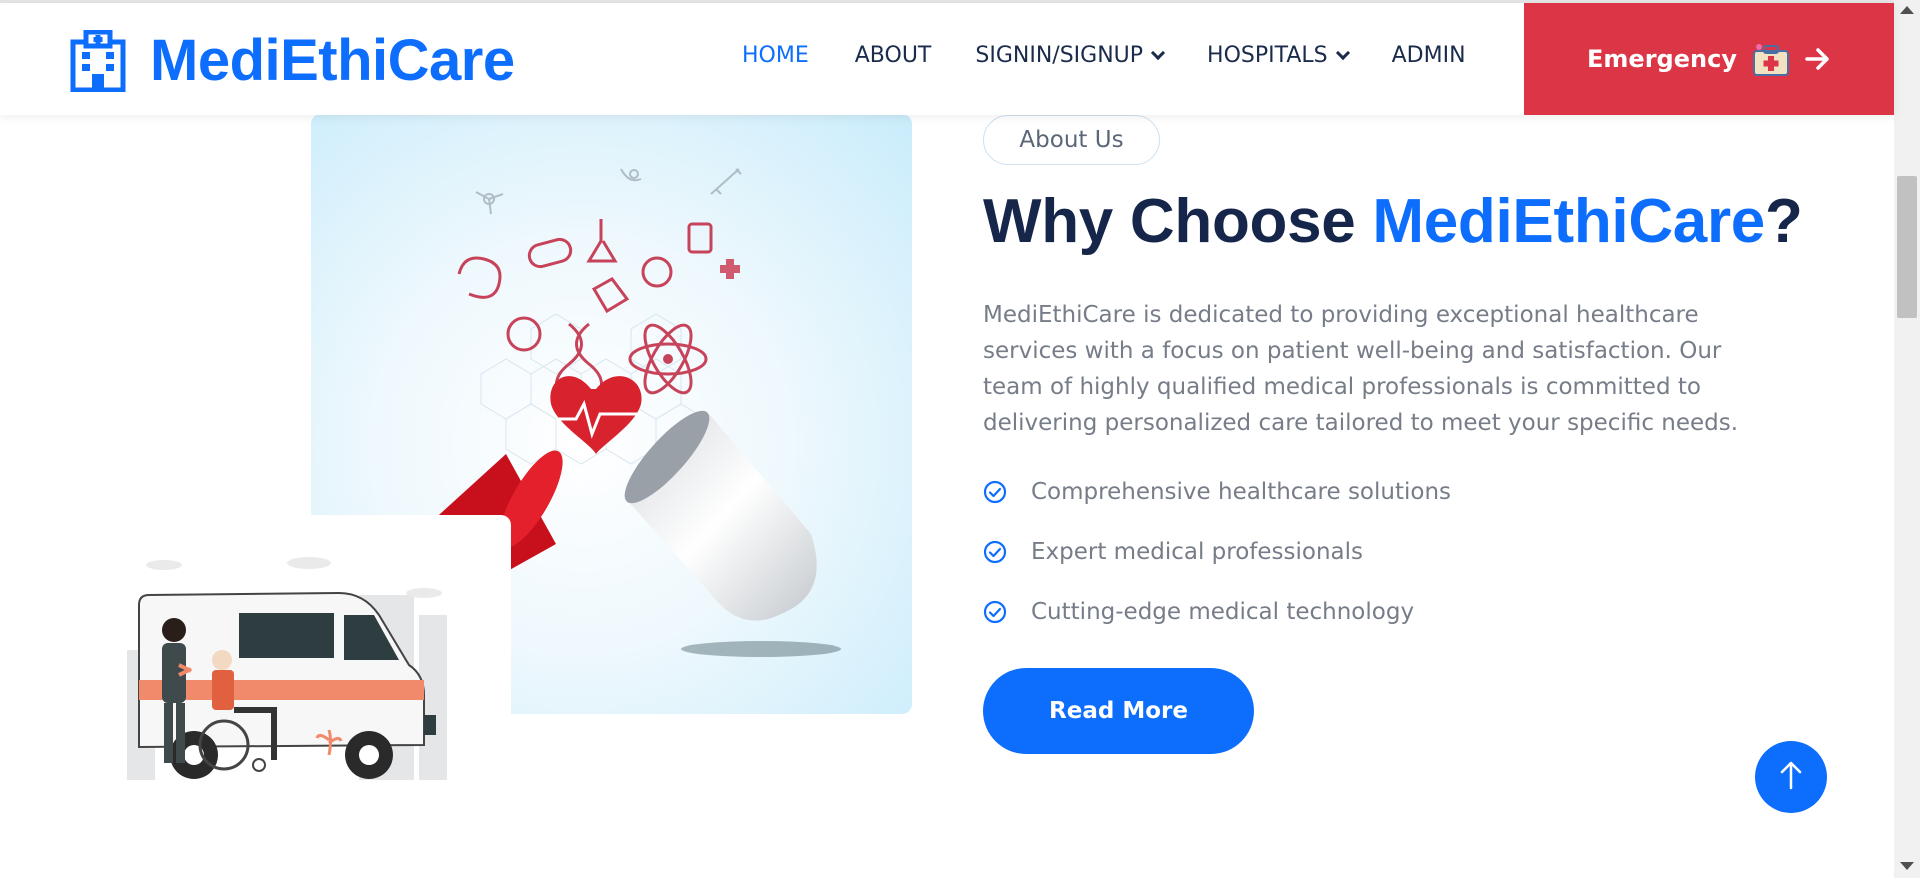 The image size is (1920, 878). What do you see at coordinates (317, 650) in the screenshot?
I see `ambulance-illustration` at bounding box center [317, 650].